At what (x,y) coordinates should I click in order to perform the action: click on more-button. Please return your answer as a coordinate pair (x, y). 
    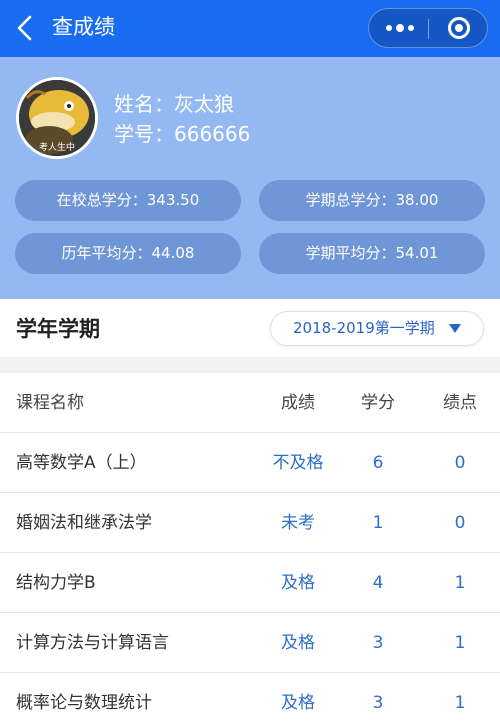
    Looking at the image, I should click on (398, 28).